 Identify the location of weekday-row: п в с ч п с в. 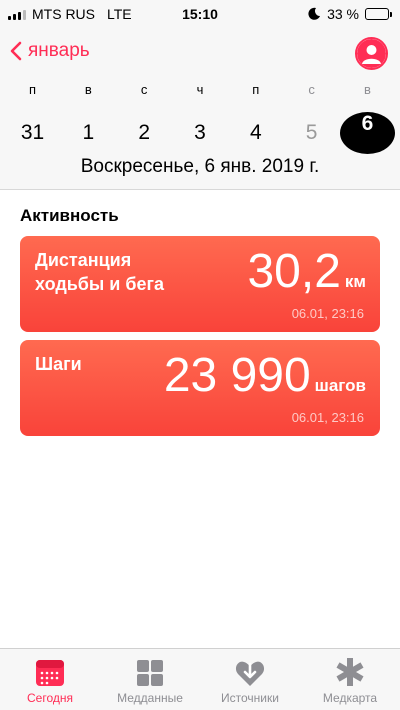
(200, 89).